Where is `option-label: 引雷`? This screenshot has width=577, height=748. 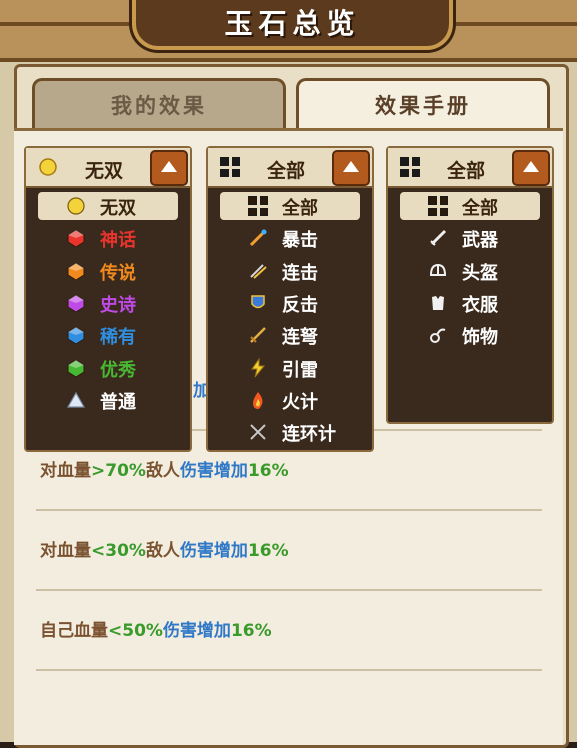
option-label: 引雷 is located at coordinates (300, 370).